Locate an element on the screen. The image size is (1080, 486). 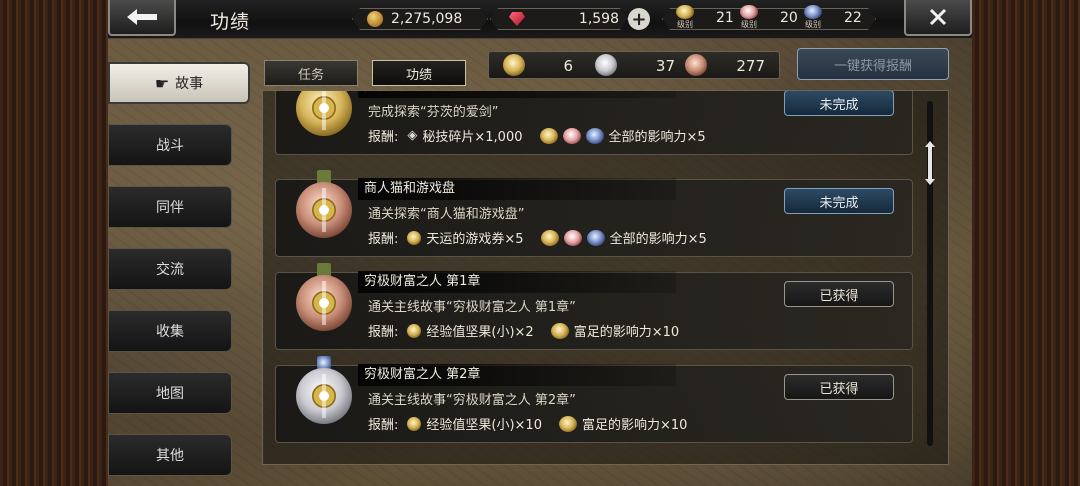
rank-gold-value: 21 is located at coordinates (725, 18).